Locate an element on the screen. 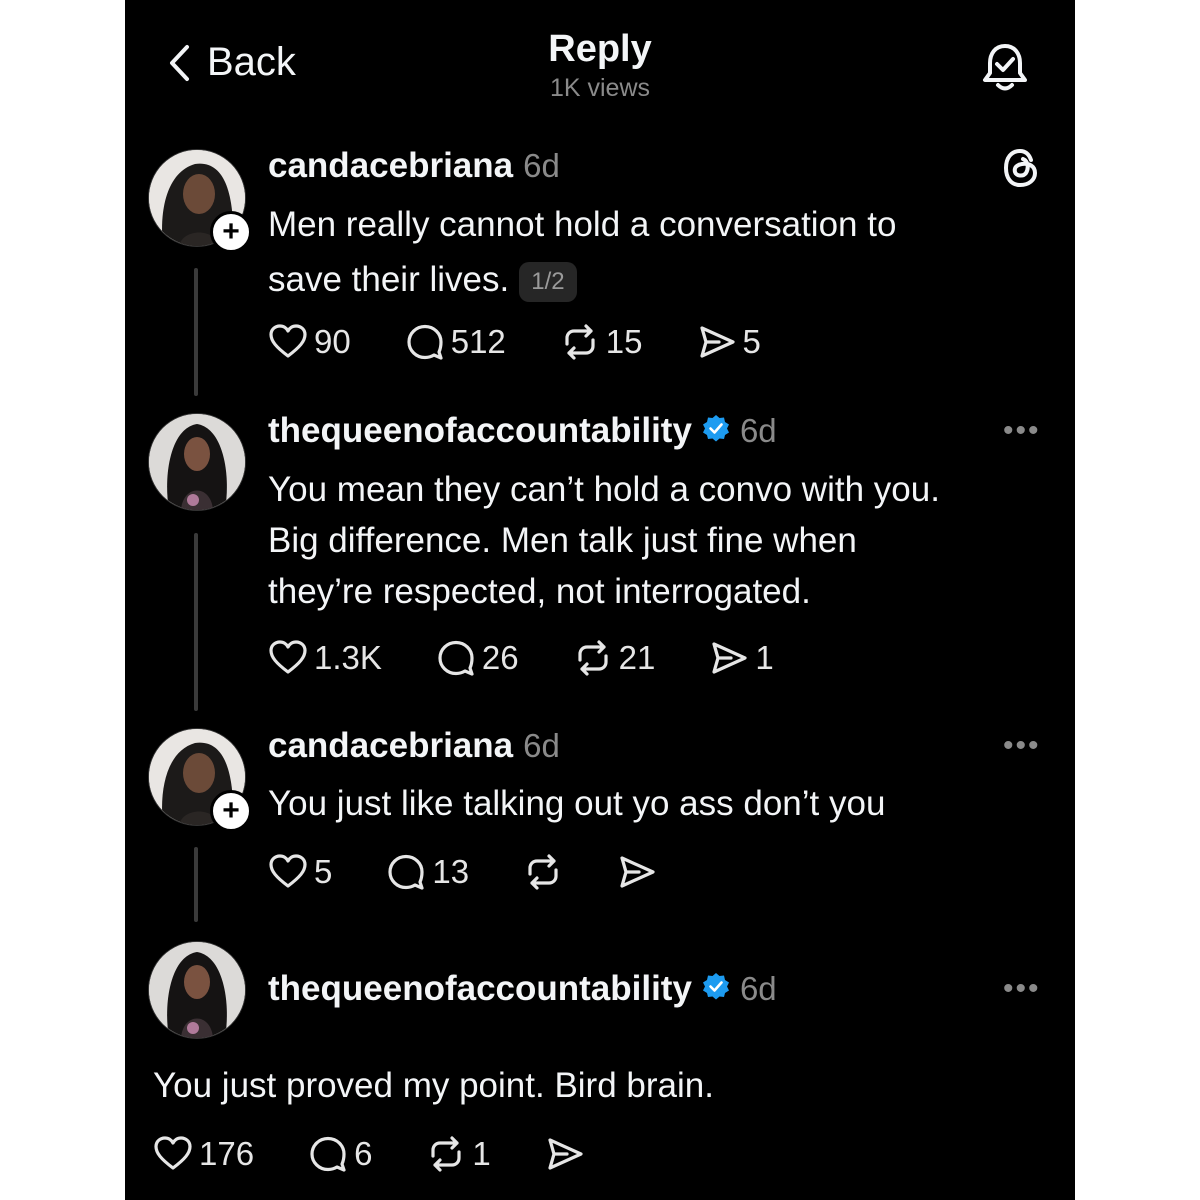  page-title: Reply is located at coordinates (600, 49).